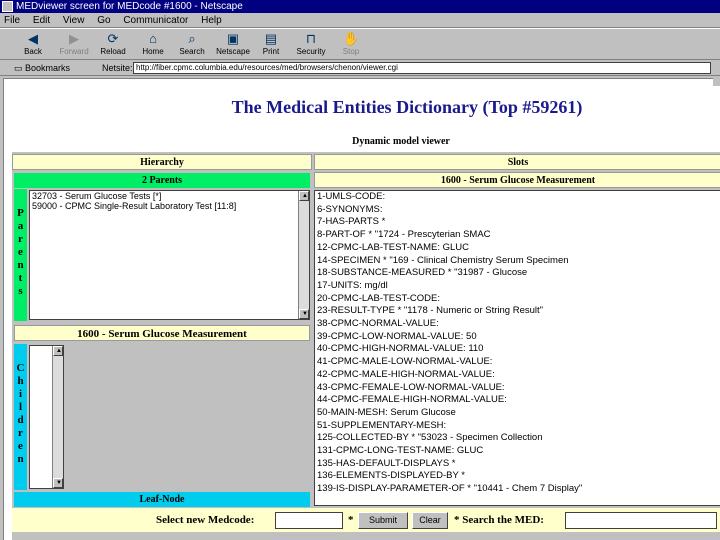 This screenshot has height=540, width=720. I want to click on children-list: ▲ ▼, so click(46, 417).